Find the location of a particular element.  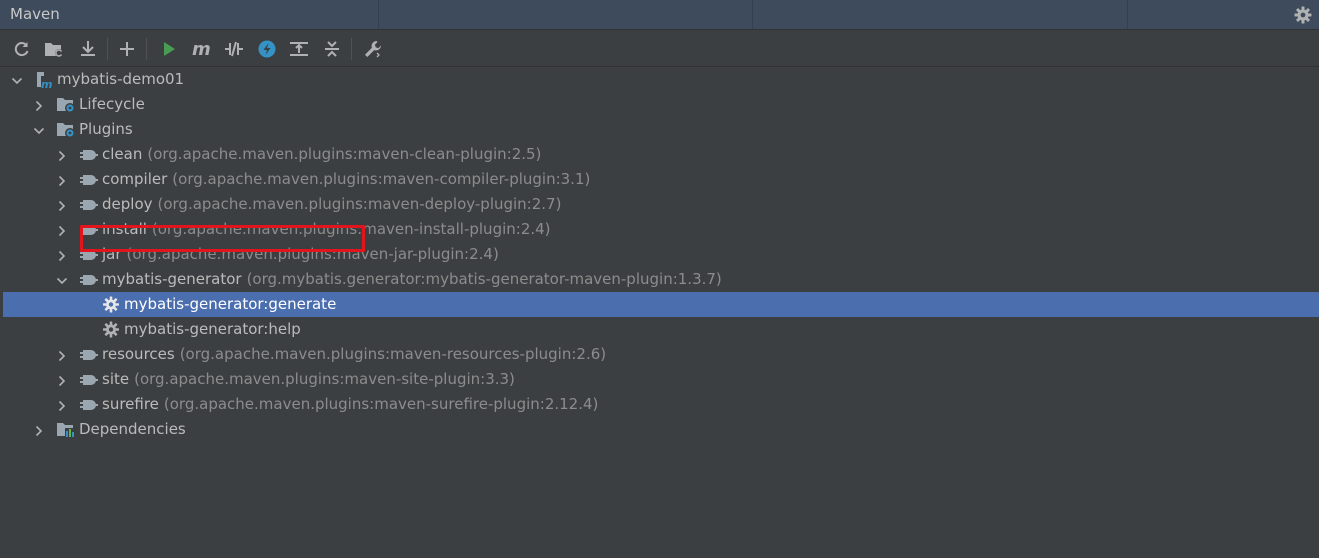

reload-all-icon is located at coordinates (22, 49).